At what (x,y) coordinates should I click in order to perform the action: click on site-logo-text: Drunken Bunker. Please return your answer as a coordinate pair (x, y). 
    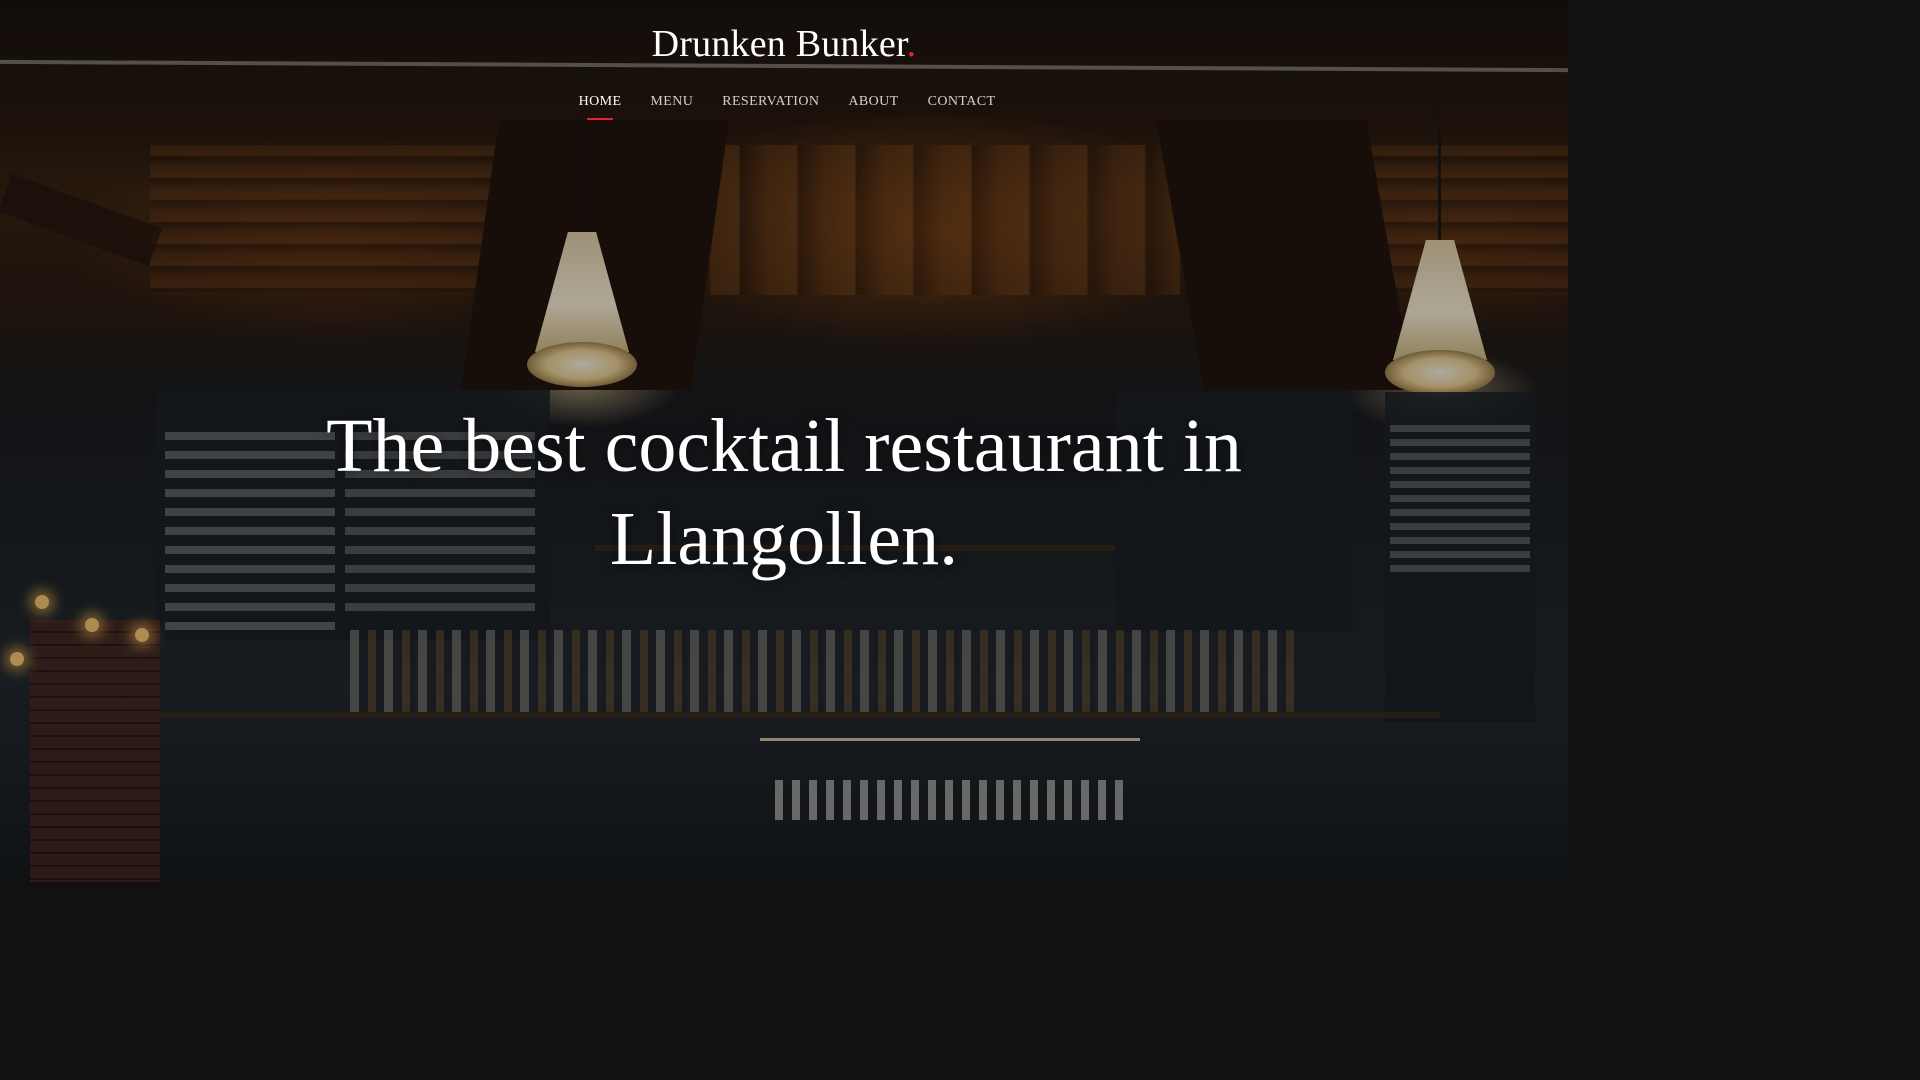
    Looking at the image, I should click on (779, 44).